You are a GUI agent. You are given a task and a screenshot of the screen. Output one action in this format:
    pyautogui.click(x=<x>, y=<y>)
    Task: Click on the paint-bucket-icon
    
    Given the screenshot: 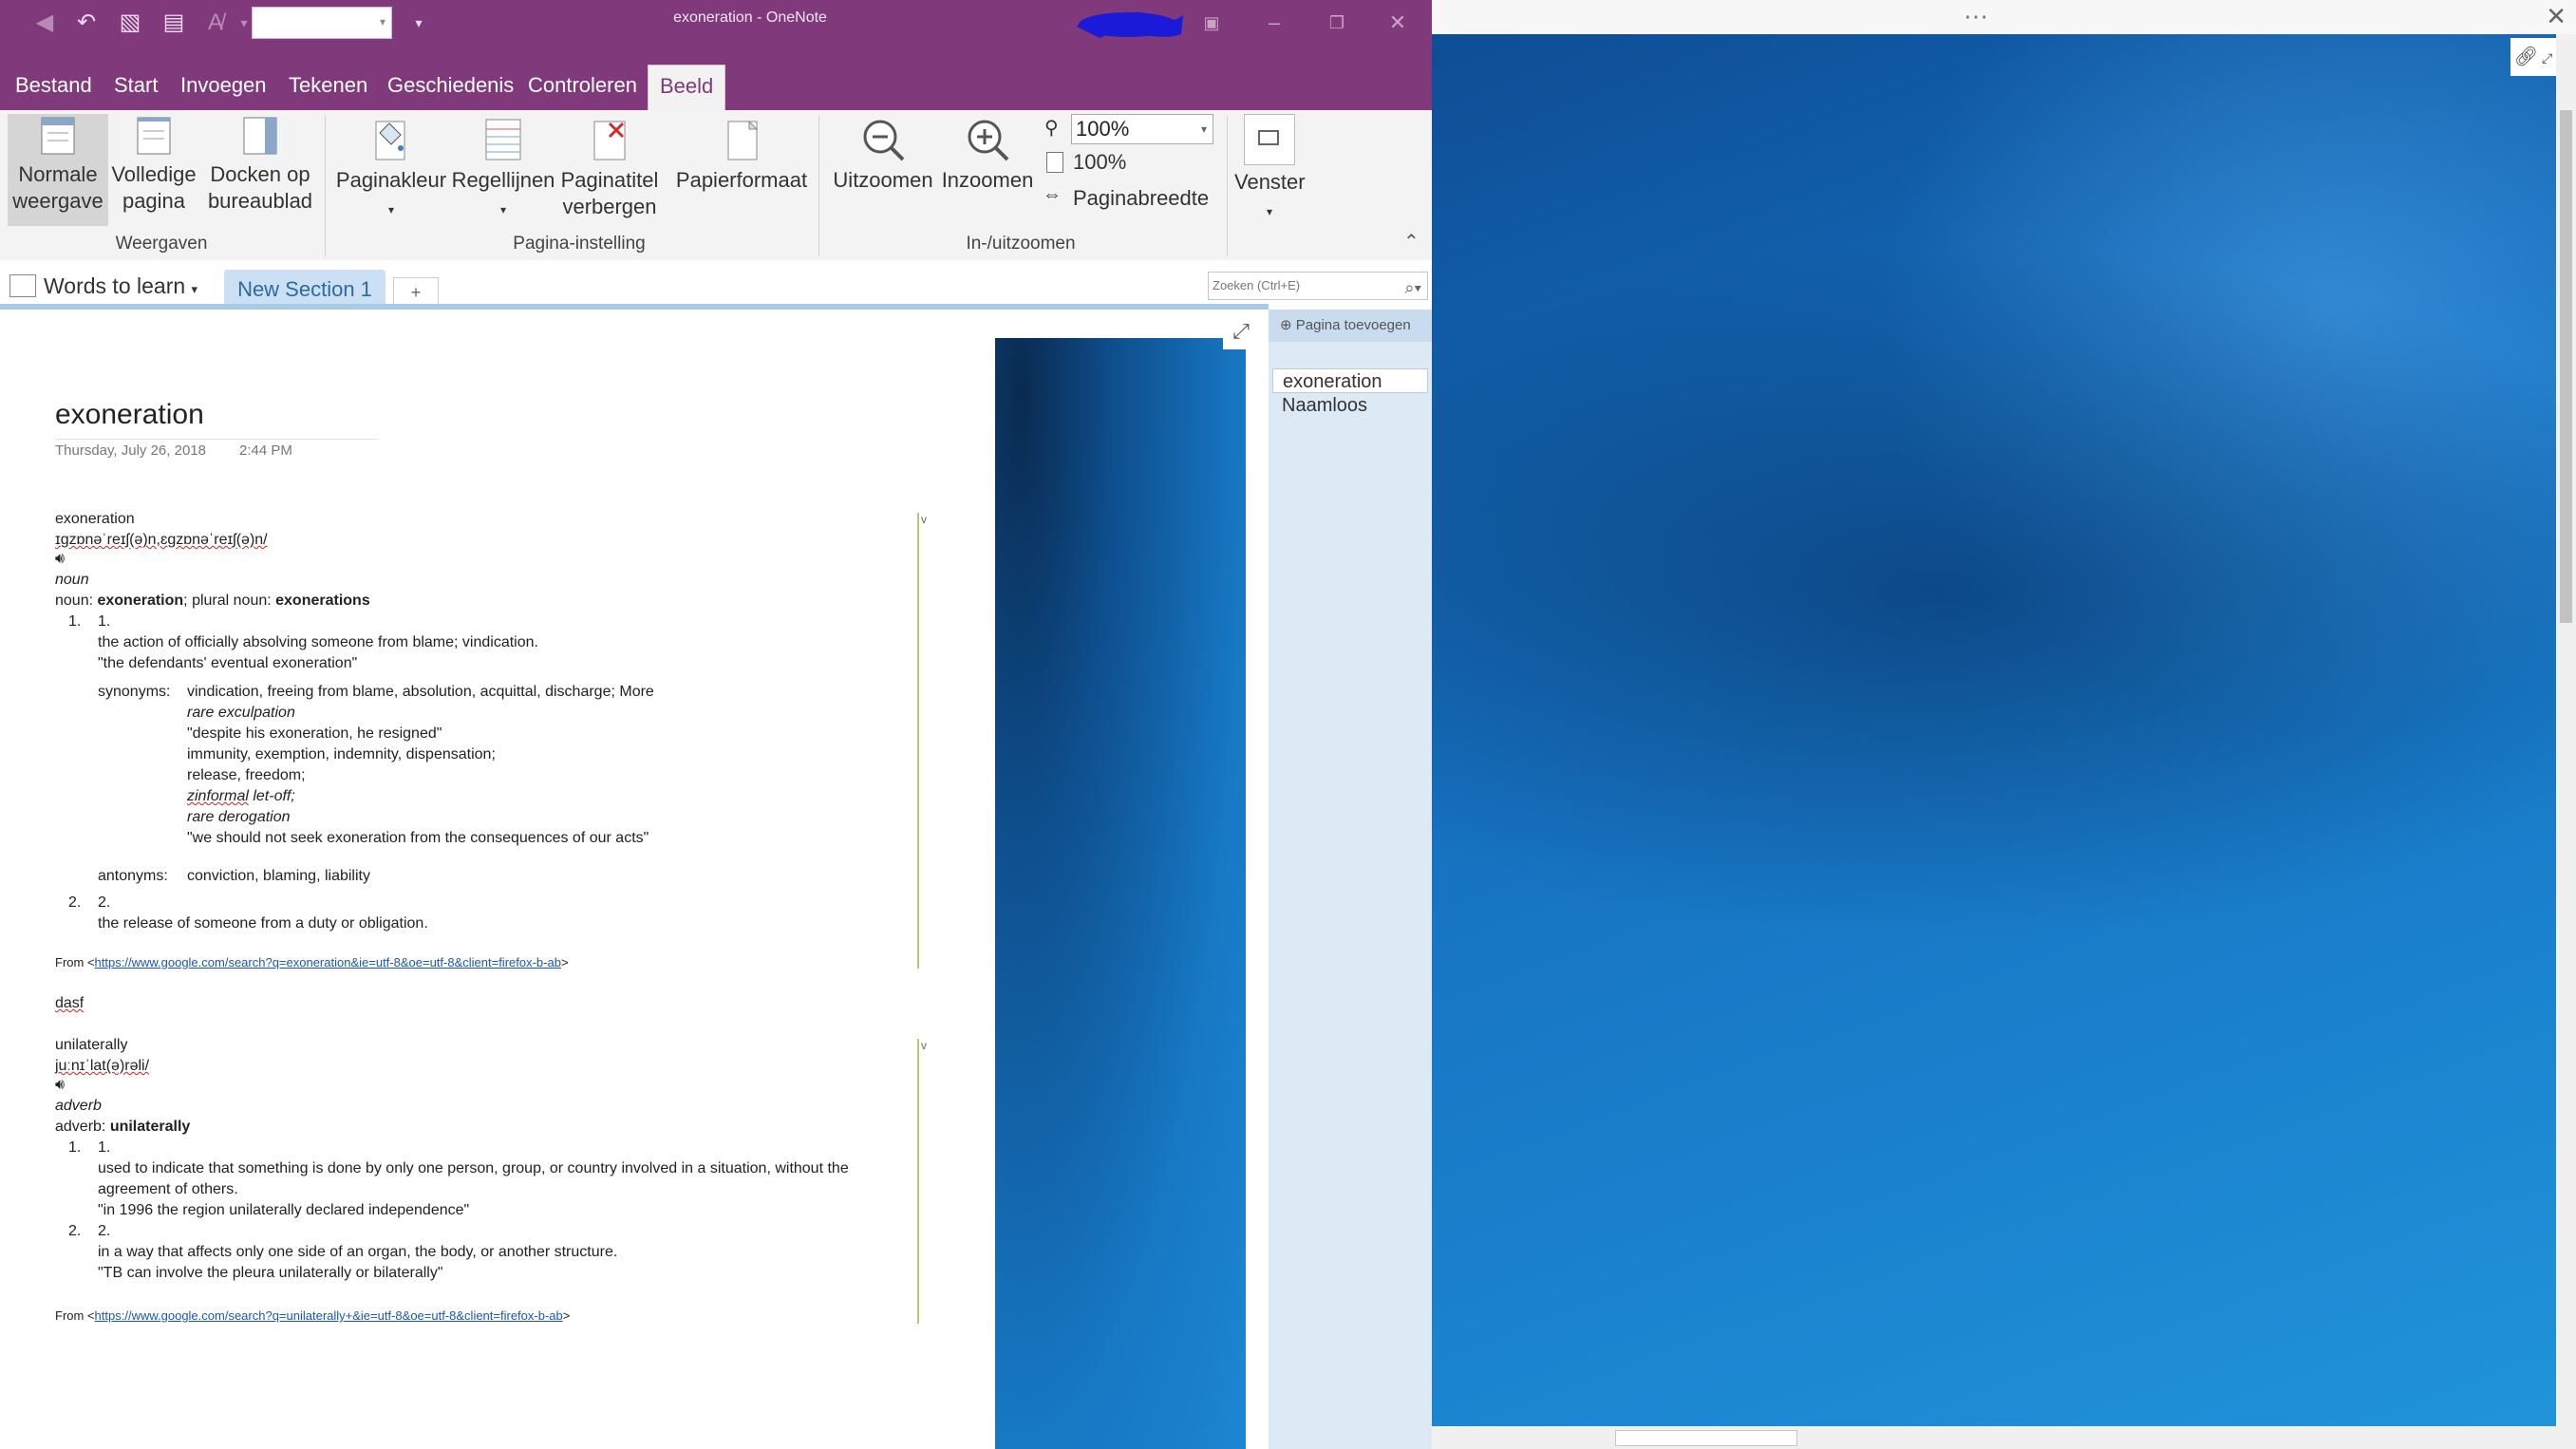 What is the action you would take?
    pyautogui.click(x=390, y=140)
    